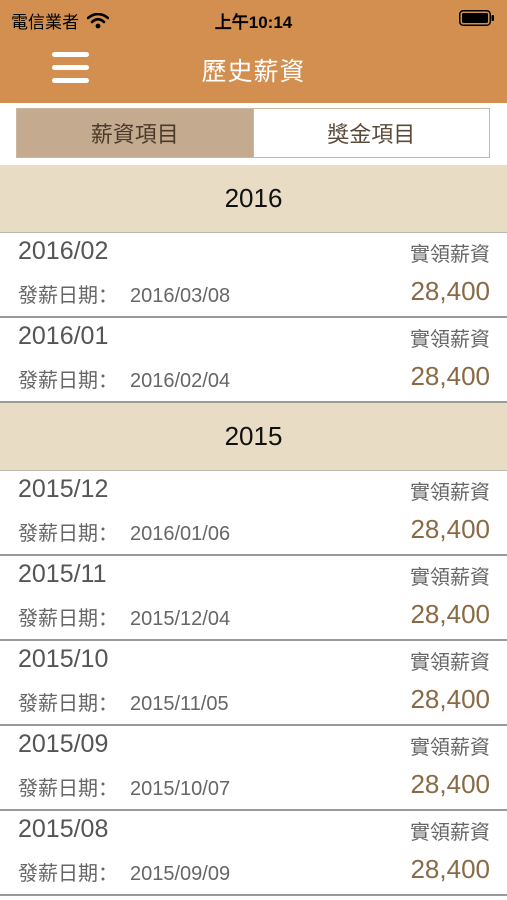 This screenshot has height=900, width=507. I want to click on salary-month: 2015/12, so click(63, 489).